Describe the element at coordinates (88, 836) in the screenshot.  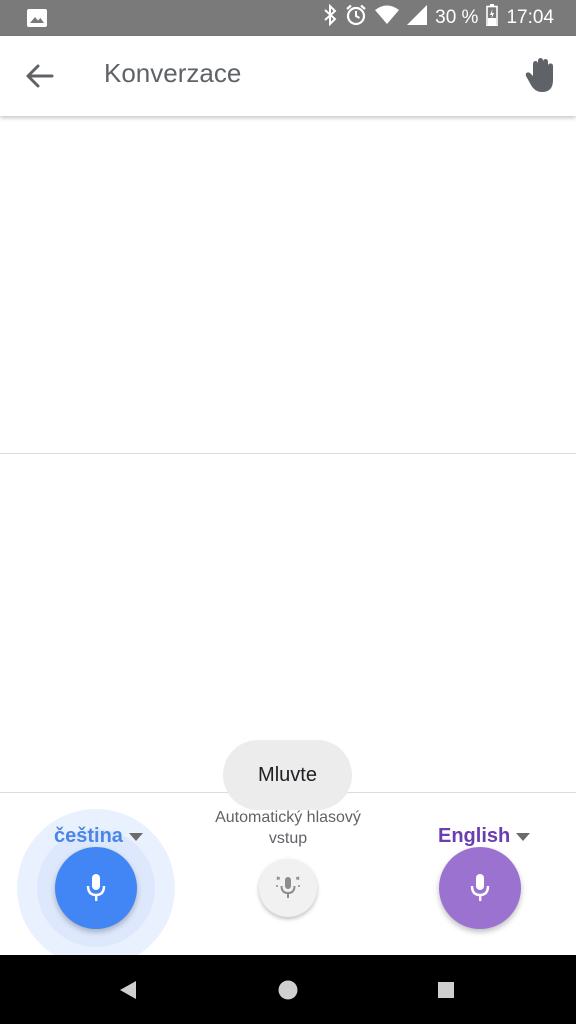
I see `source-language-label: čeština` at that location.